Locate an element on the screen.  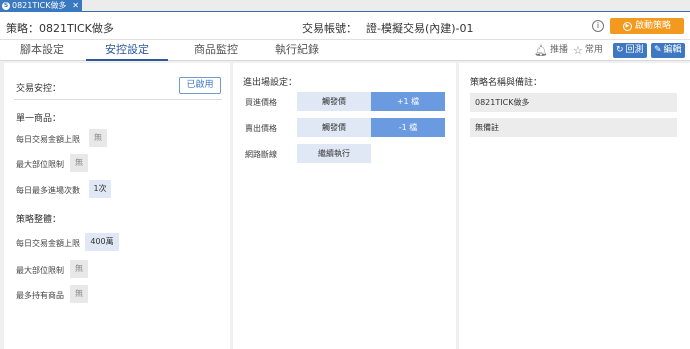
window-tab: S 0821TICK做多 ✕ is located at coordinates (41, 6).